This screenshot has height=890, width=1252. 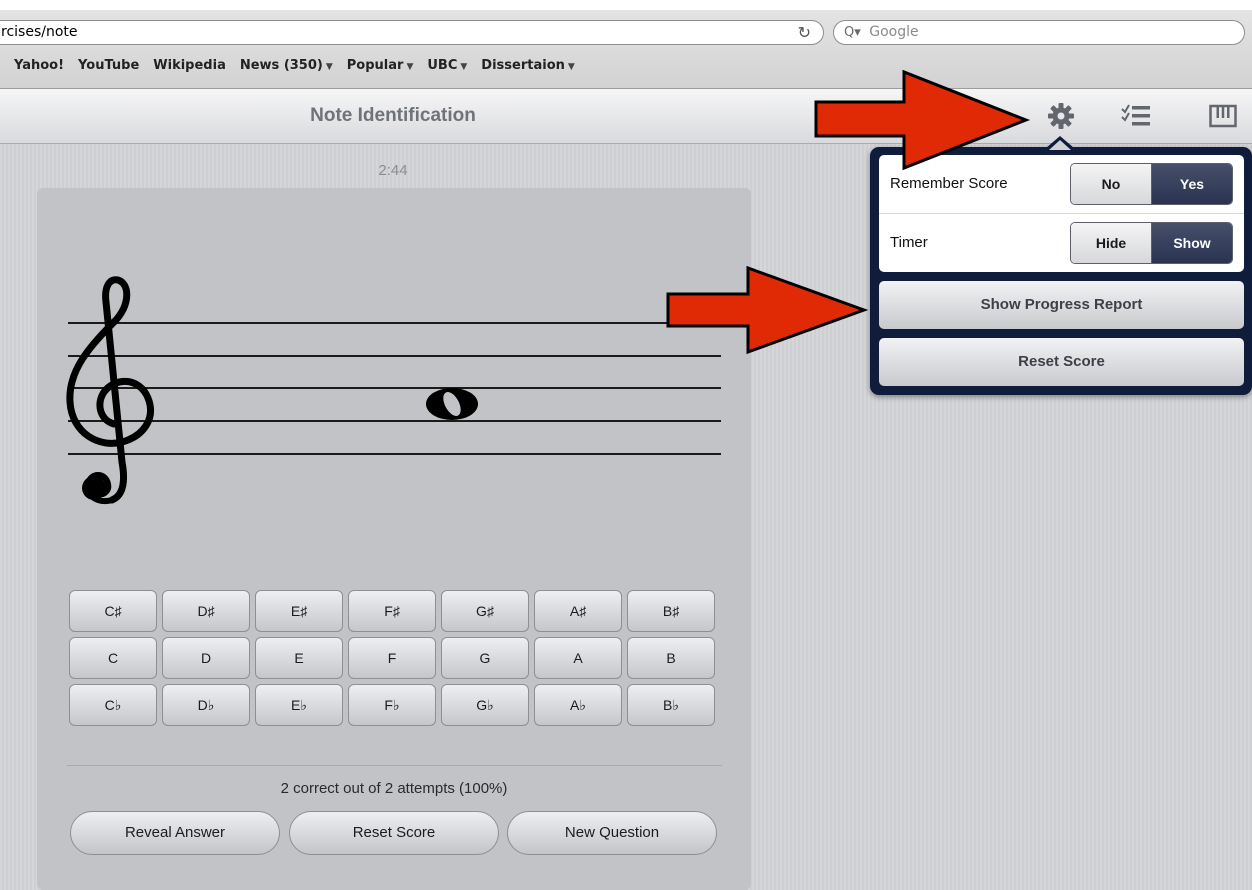 I want to click on search-placeholder: Google, so click(x=894, y=32).